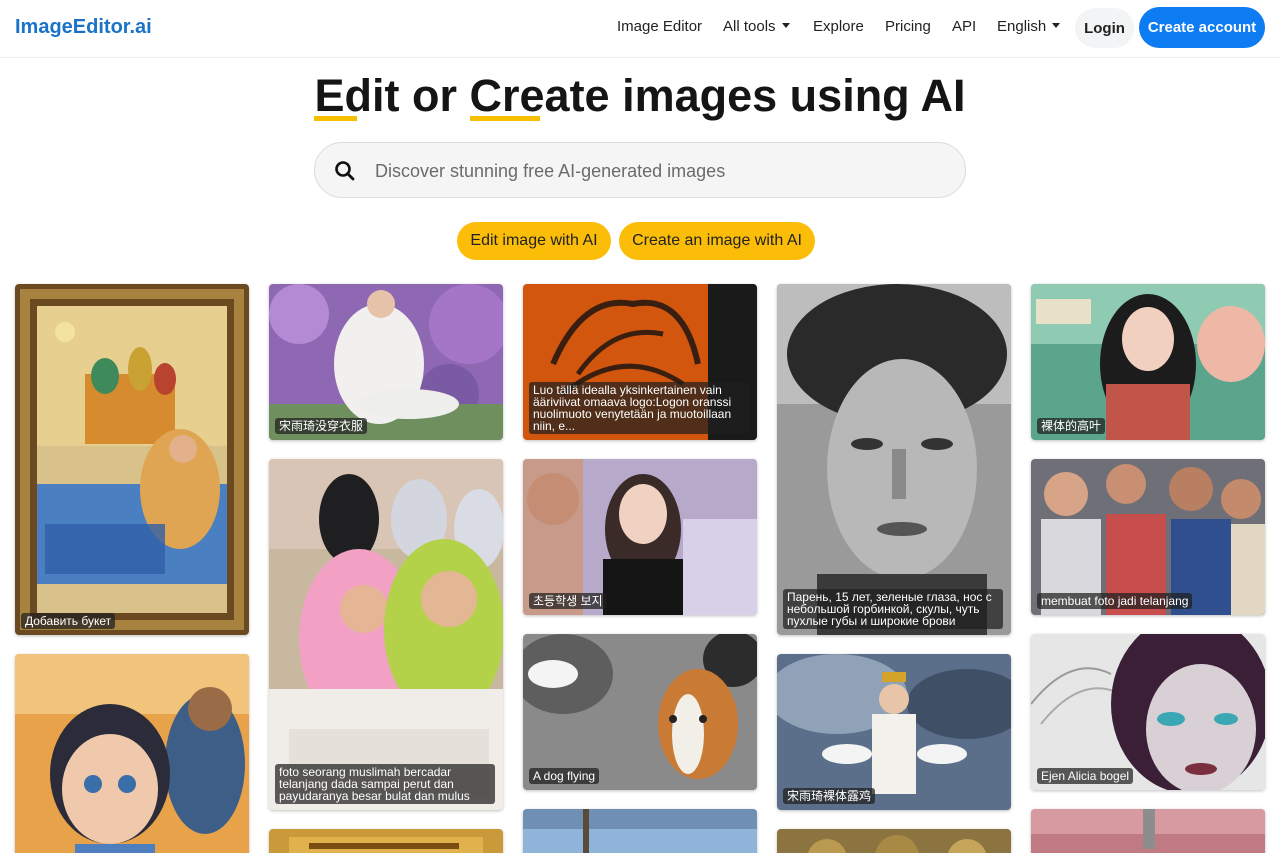  I want to click on gallery-item: membuat foto jadi telanjang, so click(1148, 537).